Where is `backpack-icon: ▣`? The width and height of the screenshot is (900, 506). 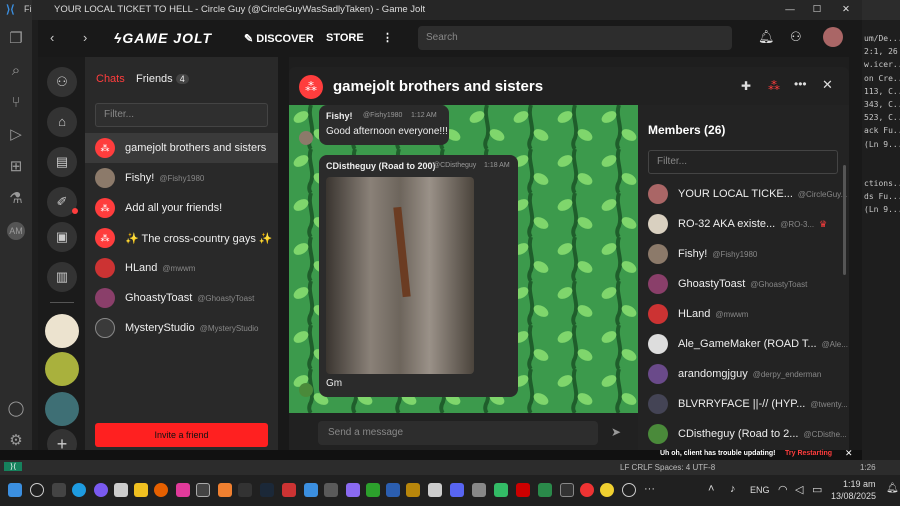 backpack-icon: ▣ is located at coordinates (62, 237).